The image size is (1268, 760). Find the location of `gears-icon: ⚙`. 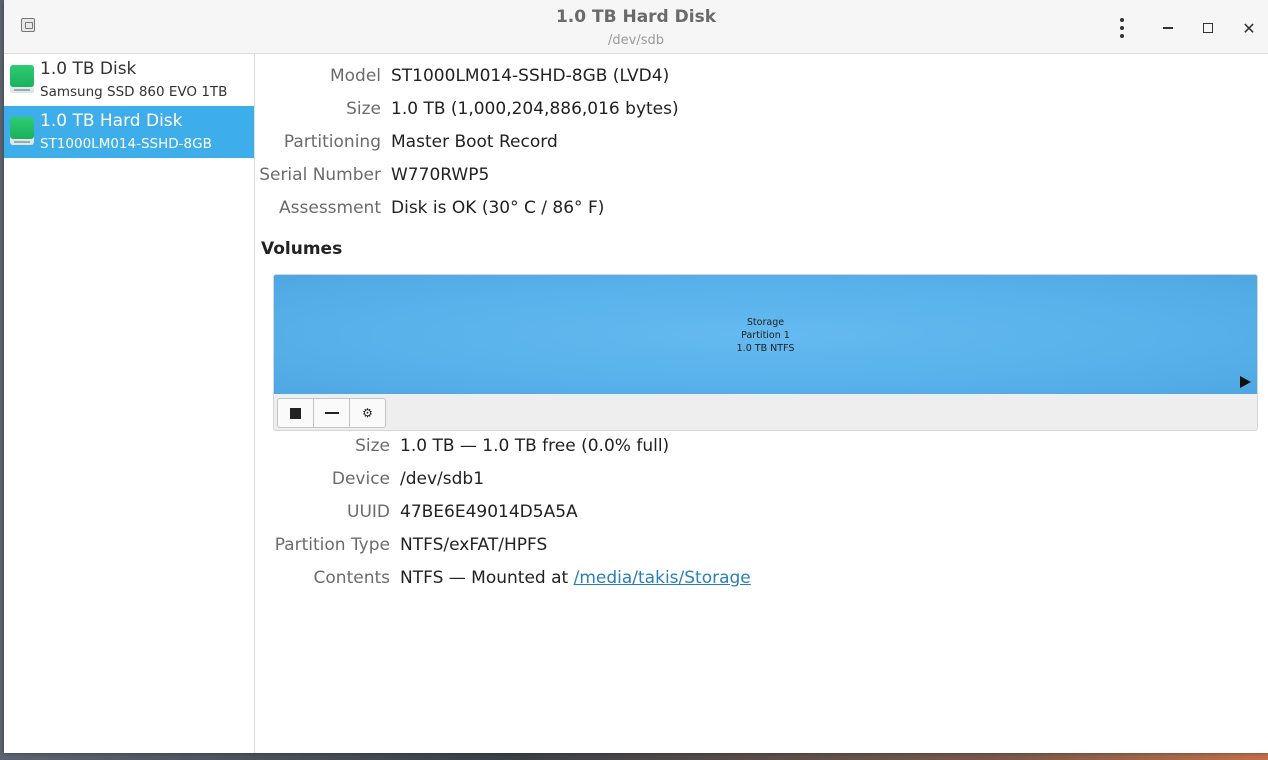

gears-icon: ⚙ is located at coordinates (367, 413).